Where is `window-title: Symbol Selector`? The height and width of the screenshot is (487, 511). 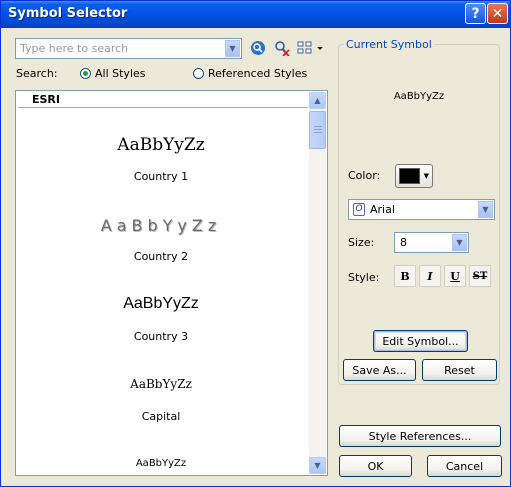 window-title: Symbol Selector is located at coordinates (68, 13).